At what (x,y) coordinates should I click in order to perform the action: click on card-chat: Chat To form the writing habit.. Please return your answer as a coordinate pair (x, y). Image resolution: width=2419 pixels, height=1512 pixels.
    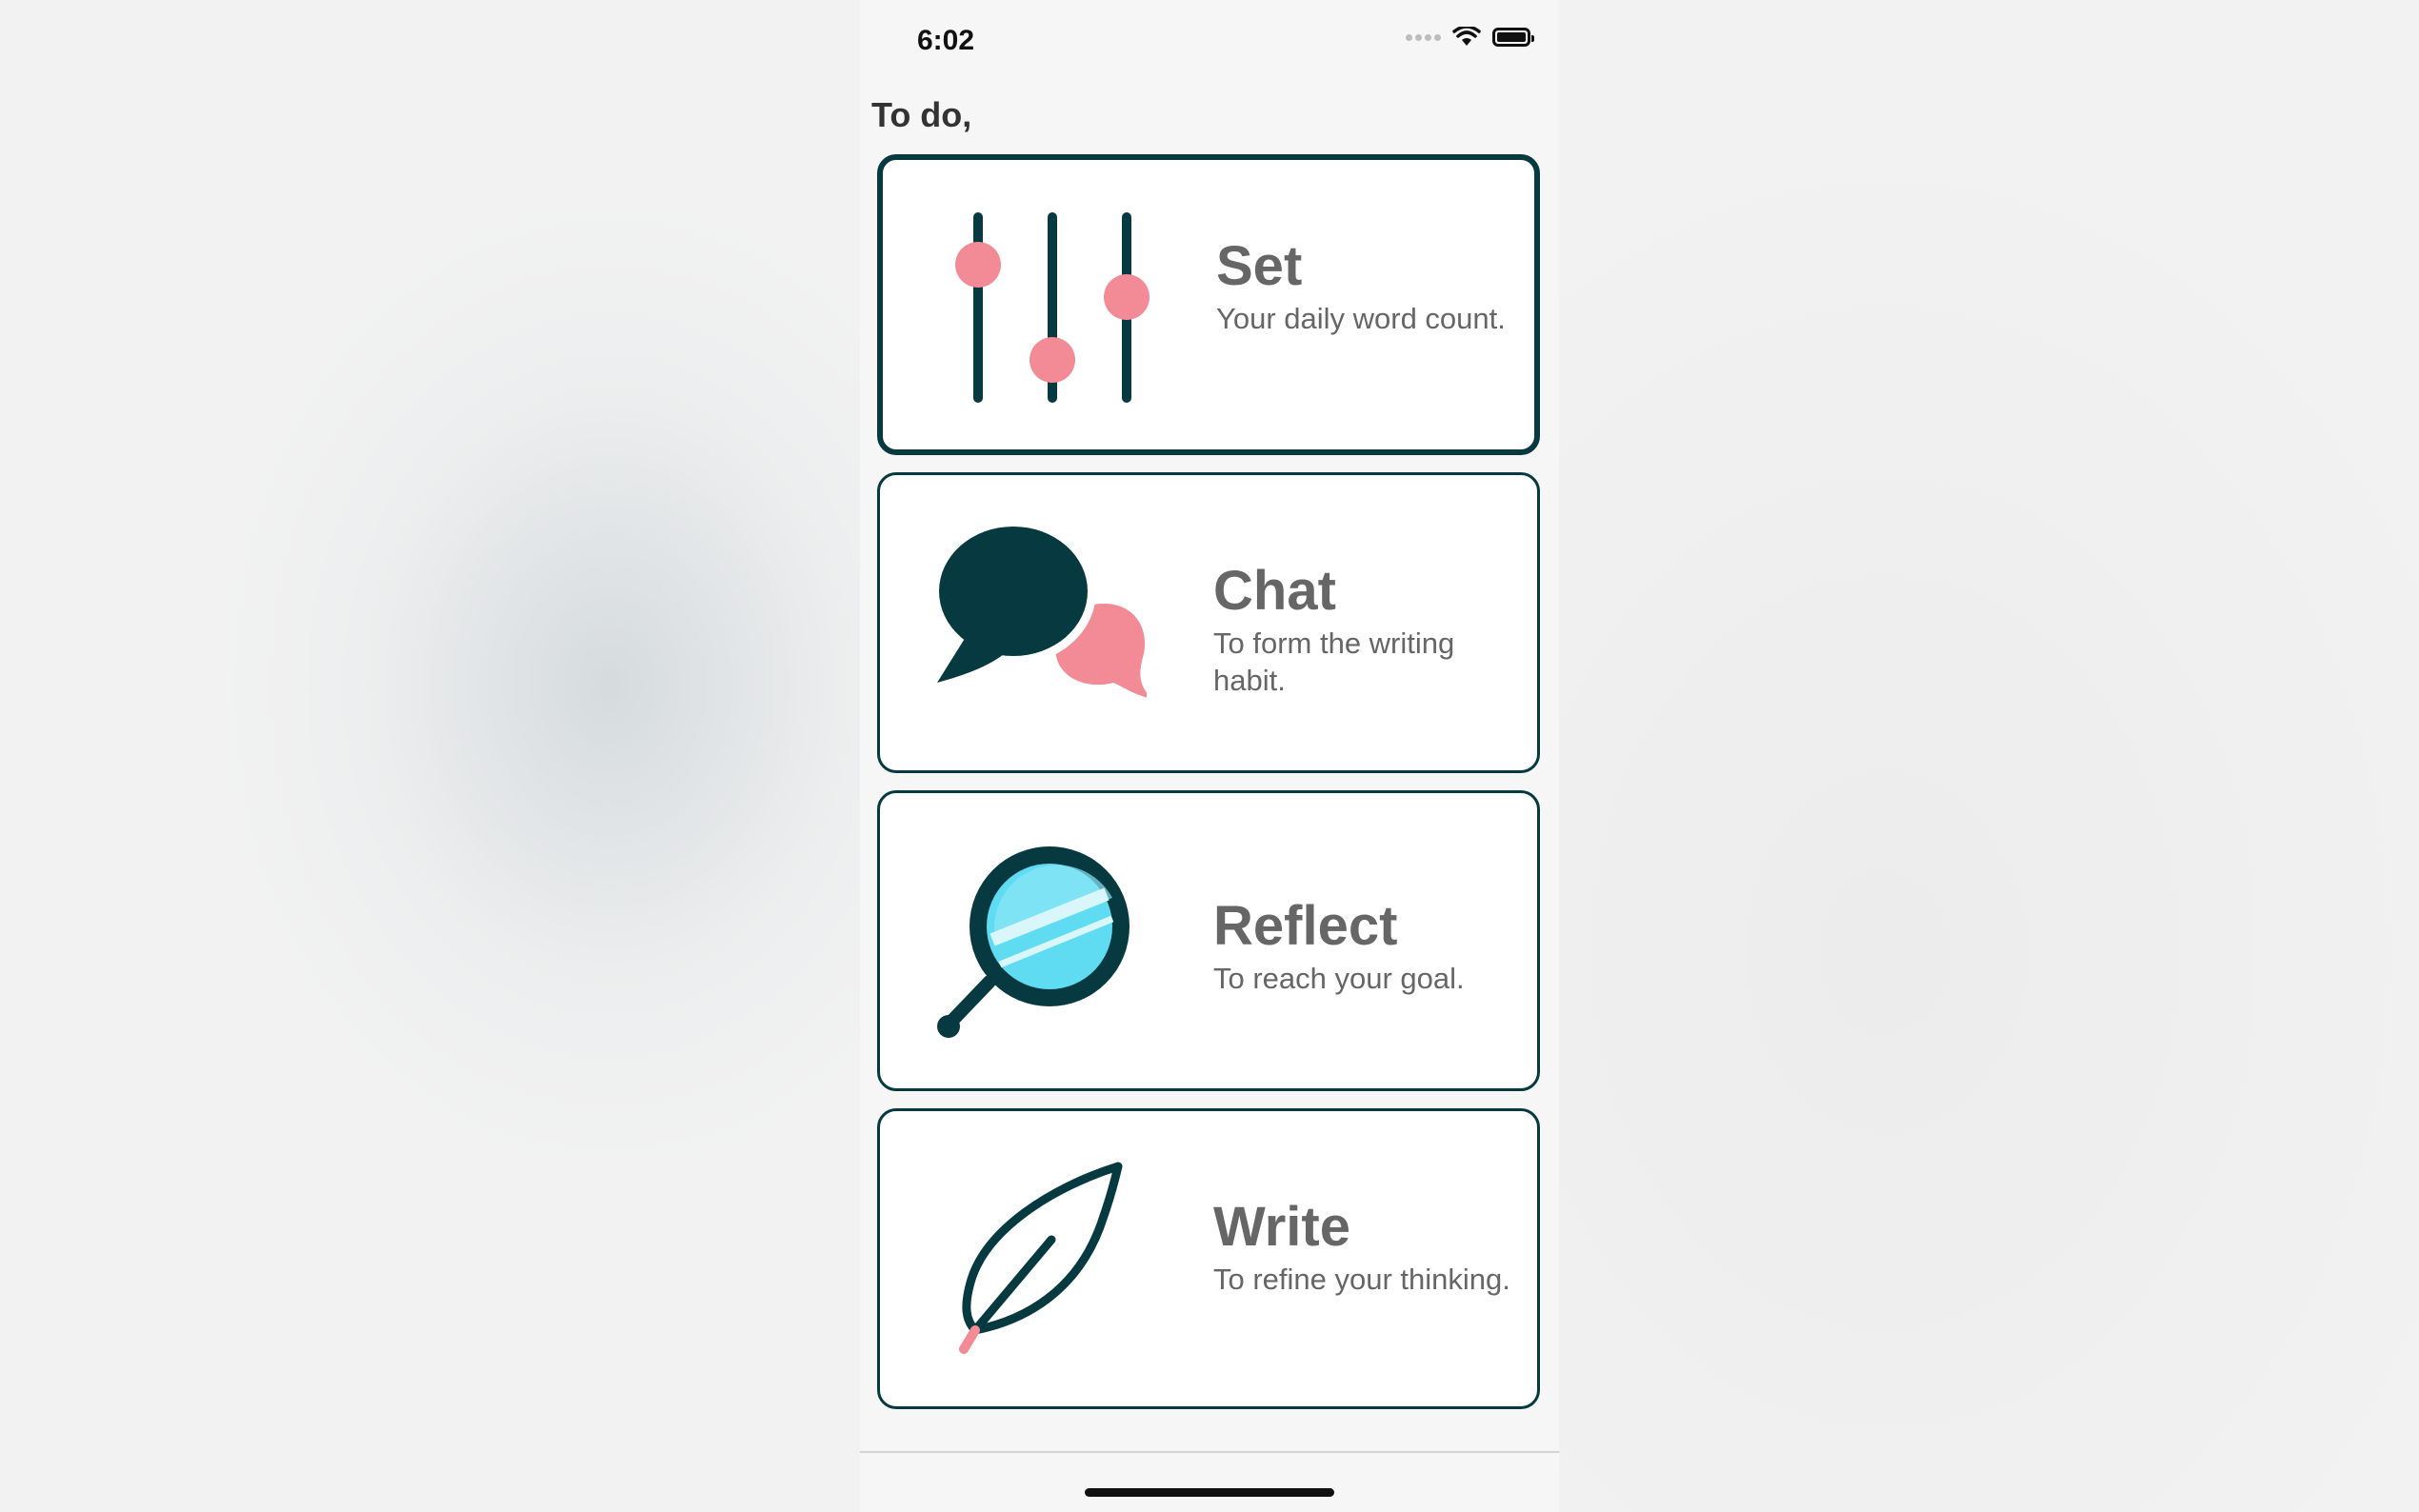
    Looking at the image, I should click on (1208, 622).